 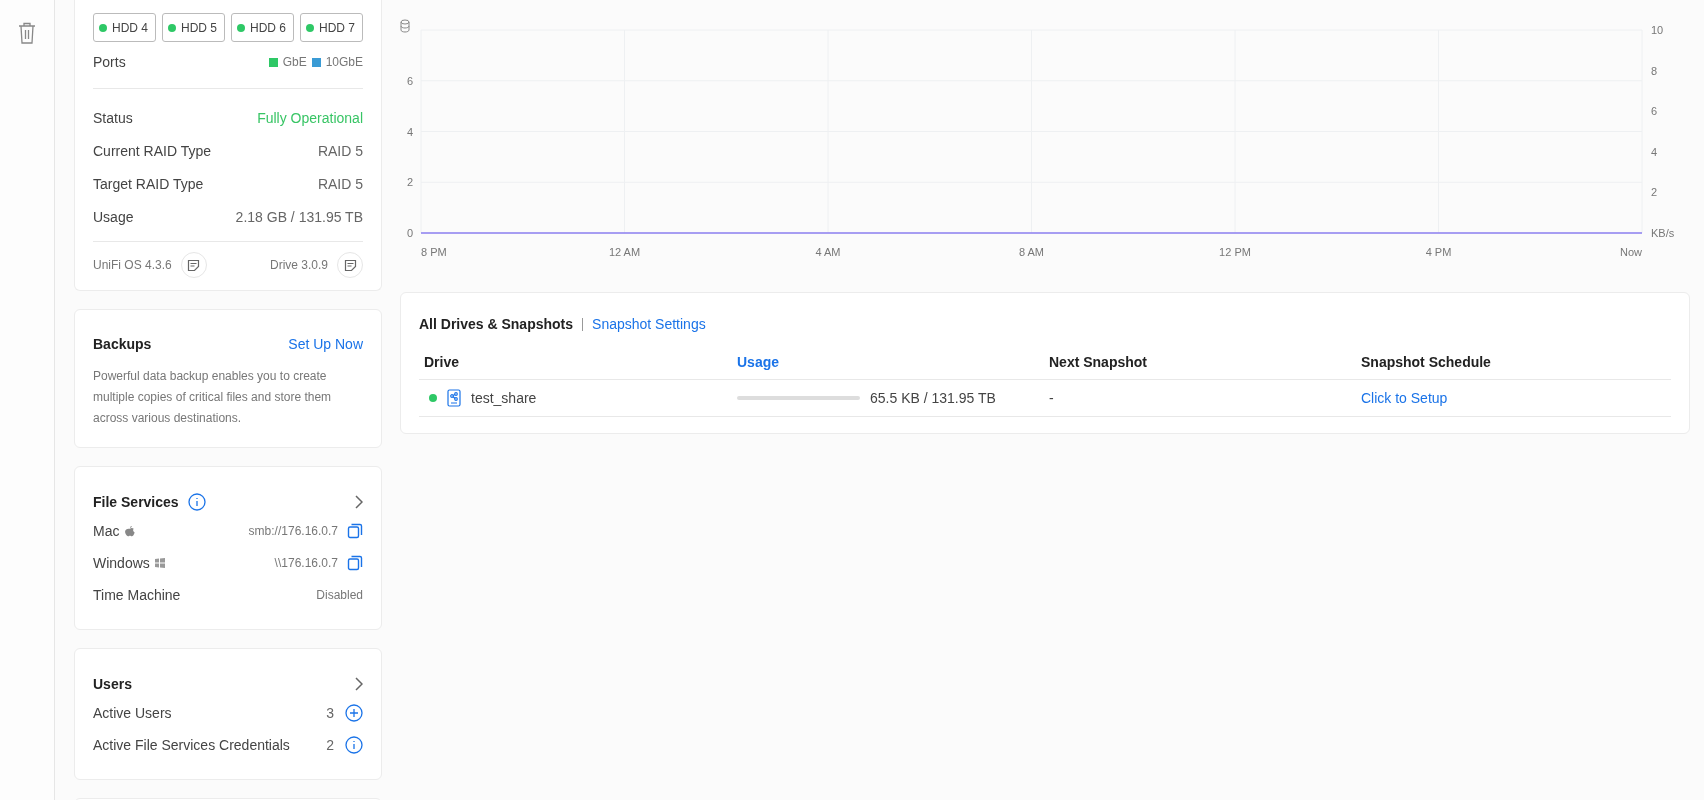 What do you see at coordinates (1031, 252) in the screenshot?
I see `x-axis-label: 8 AM` at bounding box center [1031, 252].